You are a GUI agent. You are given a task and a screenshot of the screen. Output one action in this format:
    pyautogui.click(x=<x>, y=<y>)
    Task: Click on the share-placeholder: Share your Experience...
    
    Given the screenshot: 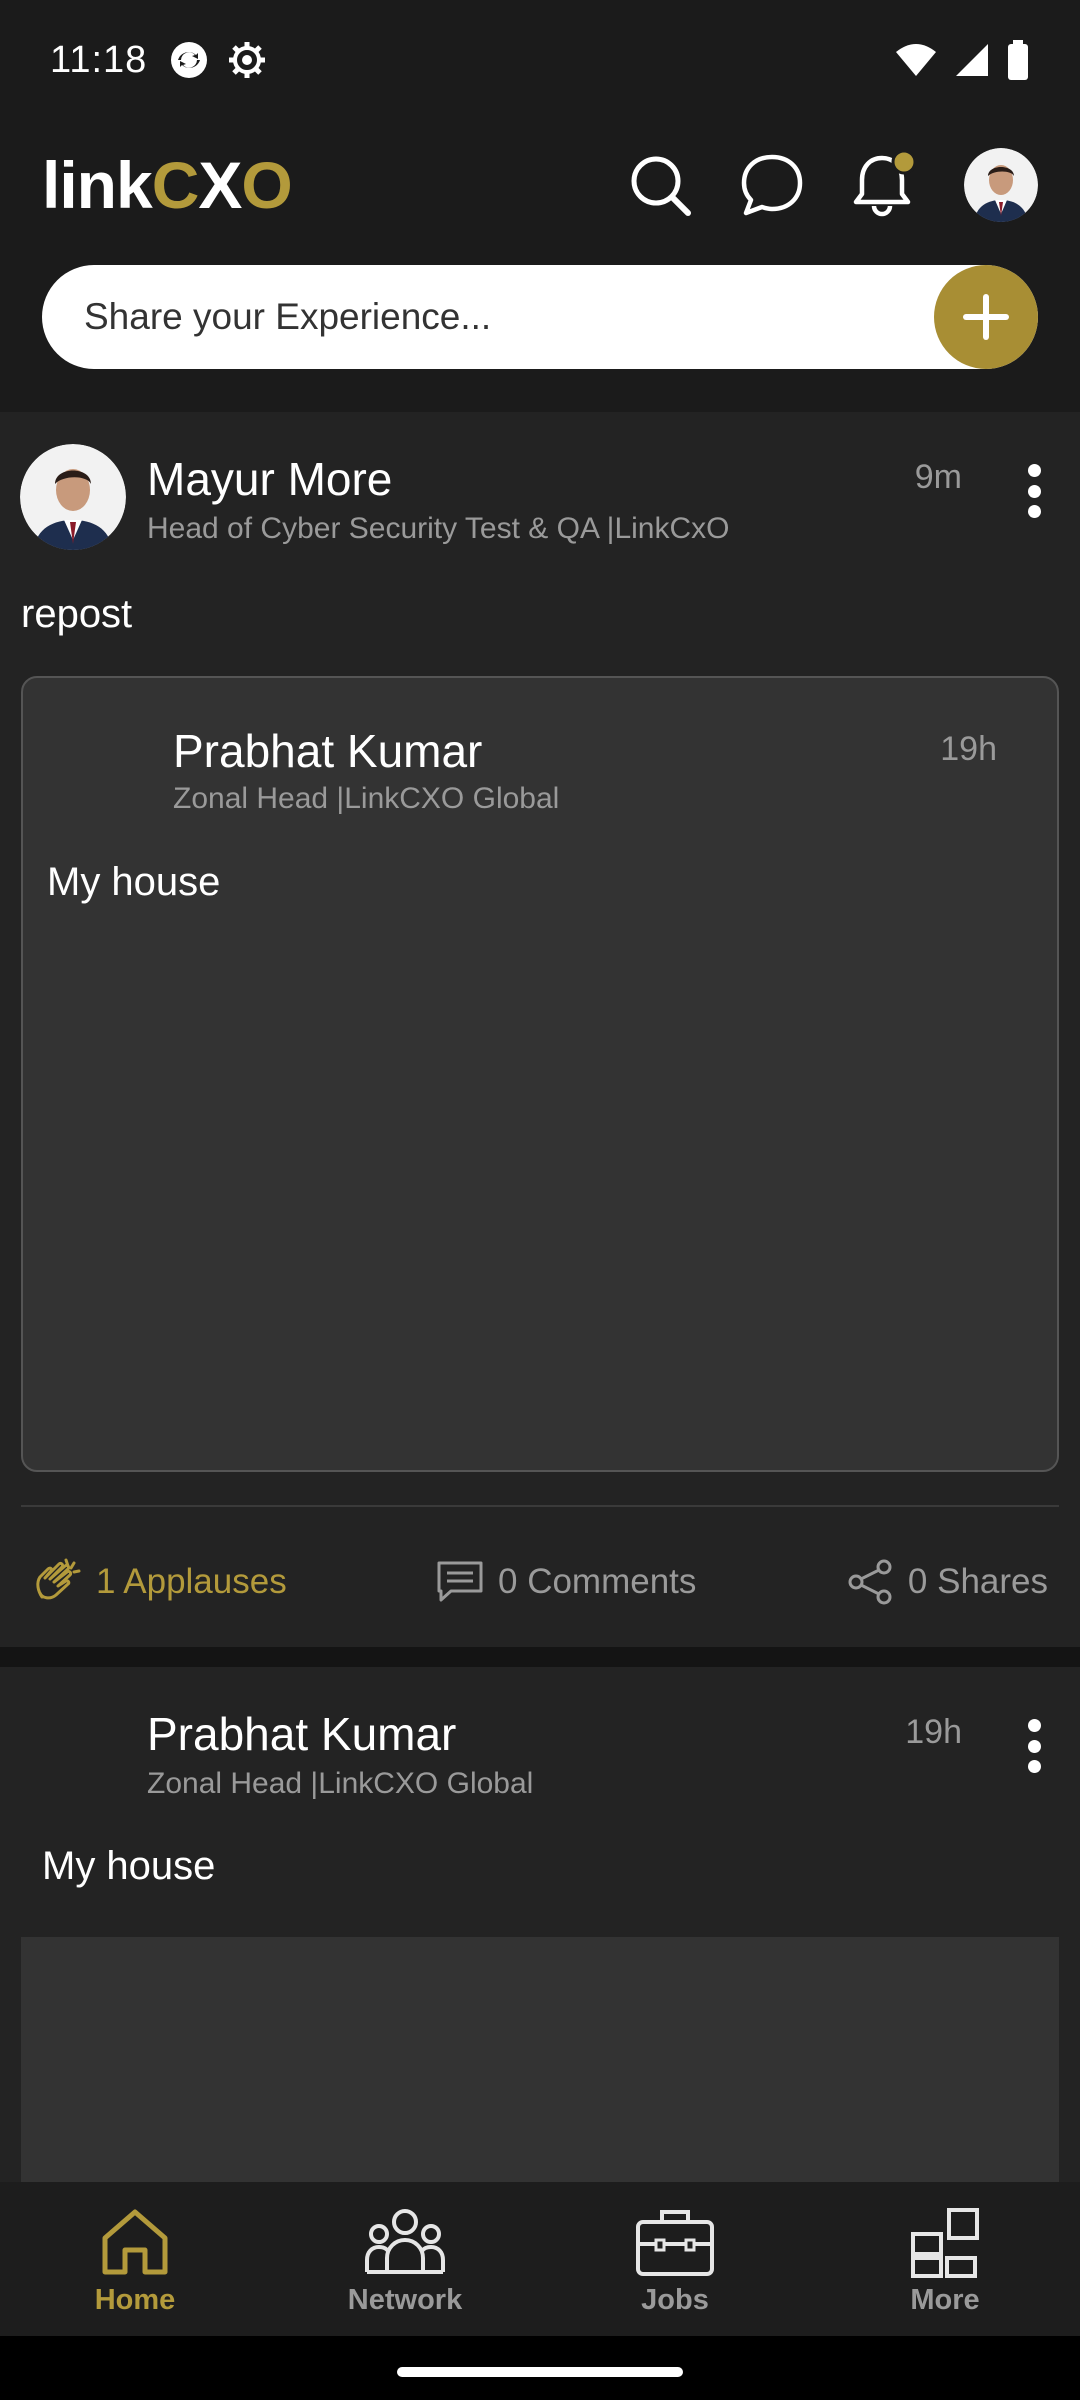 What is the action you would take?
    pyautogui.click(x=288, y=316)
    